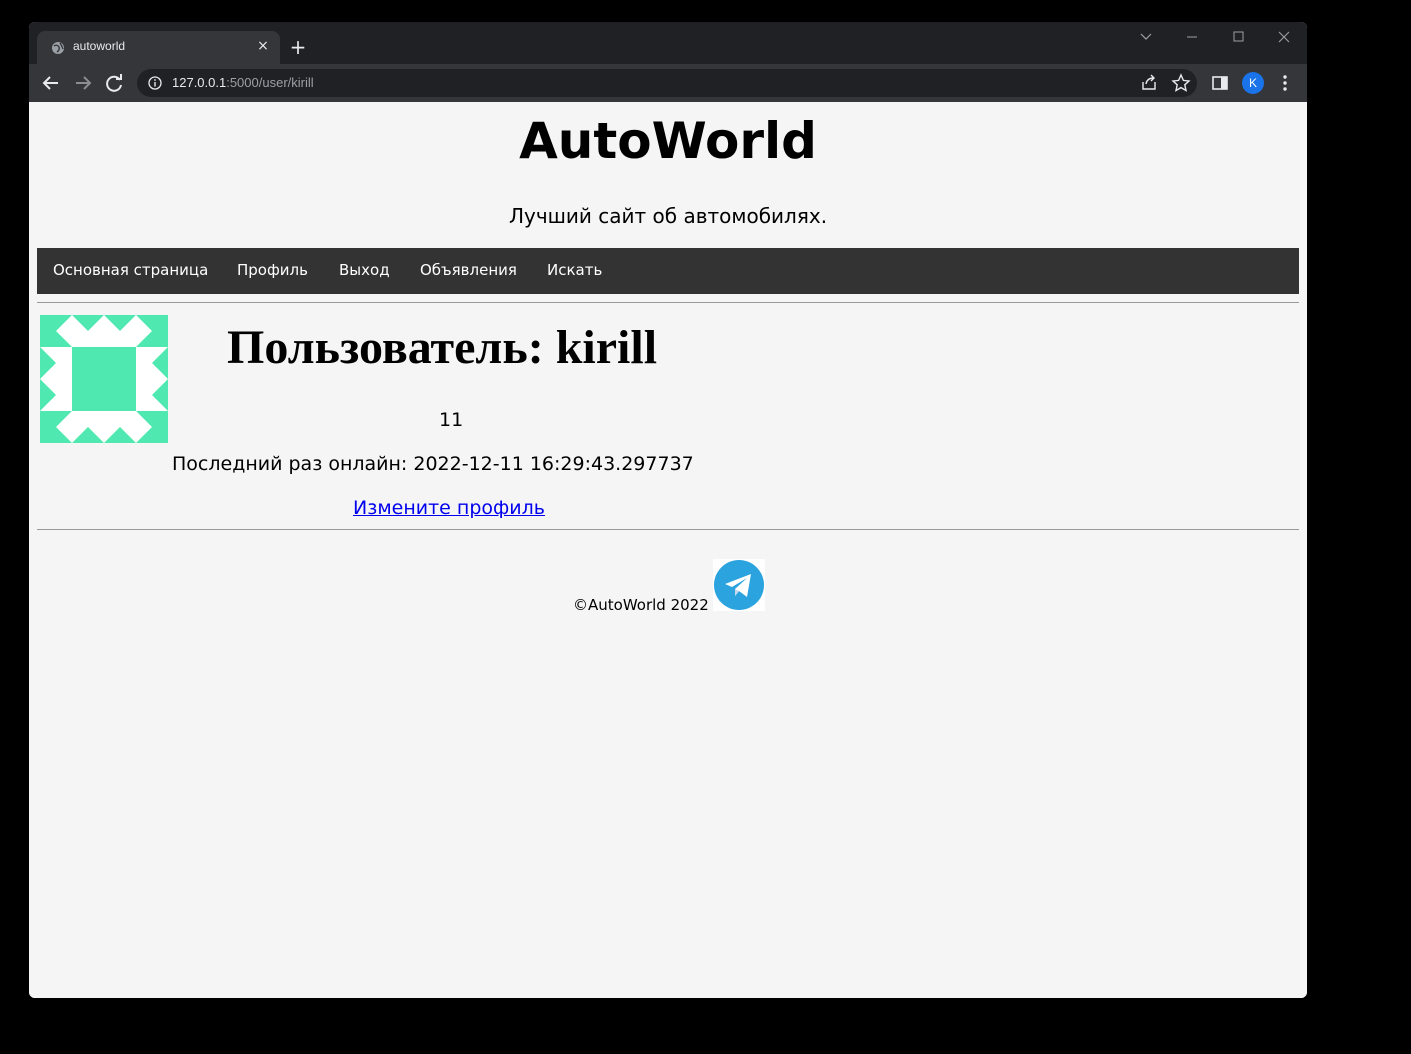 This screenshot has width=1411, height=1054. Describe the element at coordinates (1149, 83) in the screenshot. I see `share-icon` at that location.